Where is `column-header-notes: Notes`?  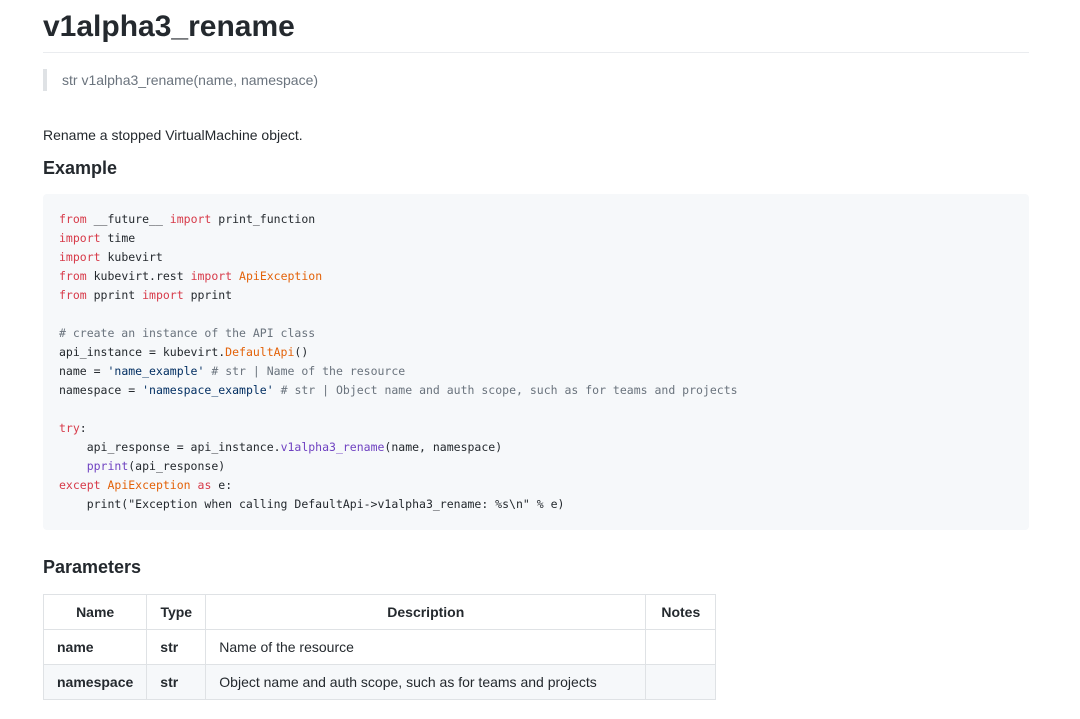
column-header-notes: Notes is located at coordinates (681, 612).